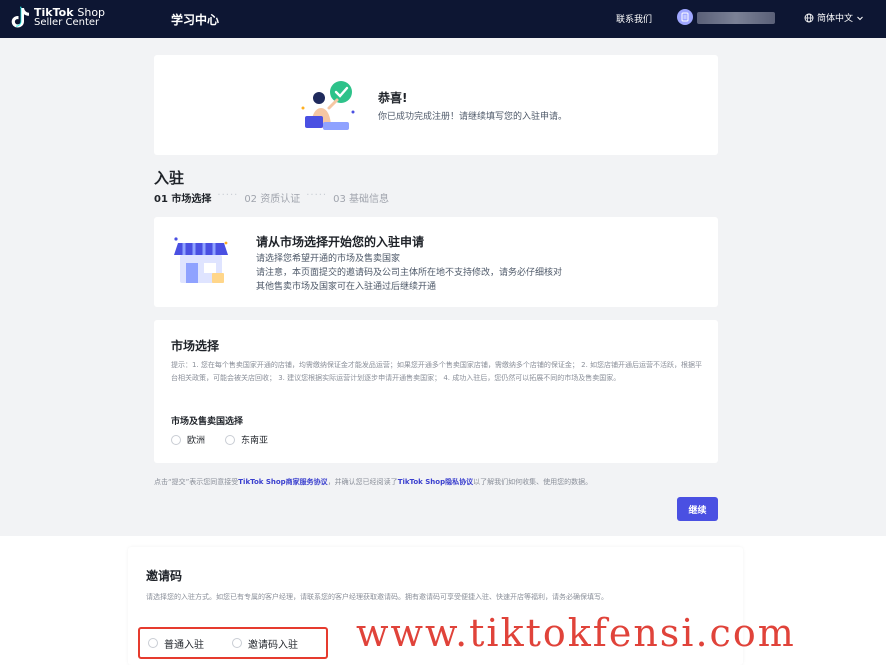 This screenshot has width=886, height=665. What do you see at coordinates (201, 260) in the screenshot?
I see `storefront-icon` at bounding box center [201, 260].